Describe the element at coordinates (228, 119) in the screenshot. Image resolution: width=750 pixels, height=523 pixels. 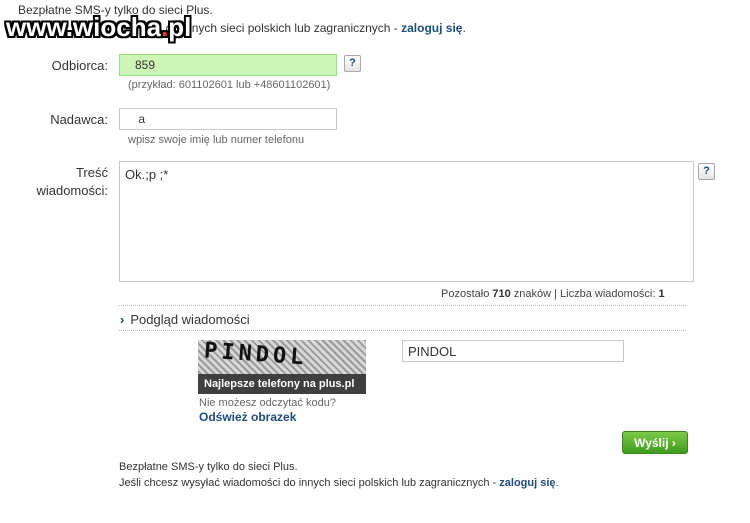
I see `sender-input` at that location.